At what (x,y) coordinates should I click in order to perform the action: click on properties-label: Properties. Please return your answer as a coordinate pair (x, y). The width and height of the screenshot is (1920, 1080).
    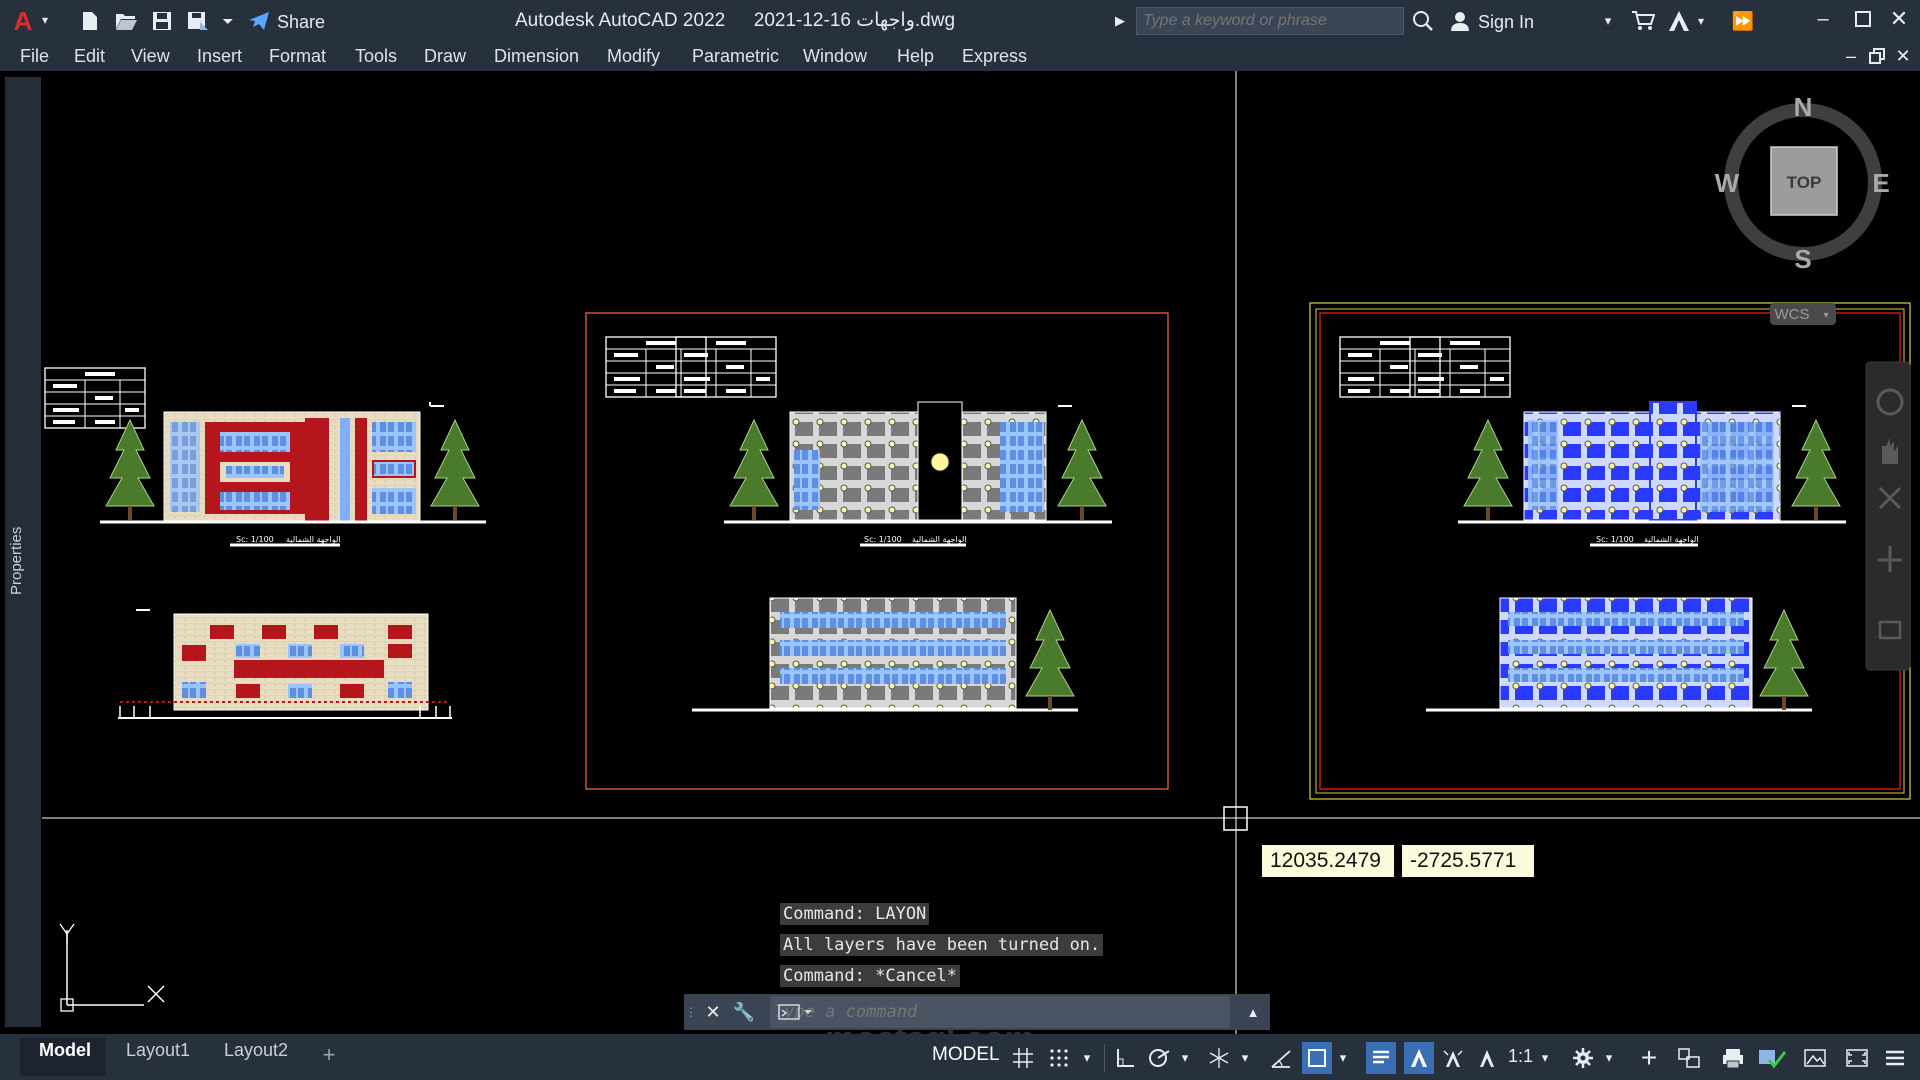
    Looking at the image, I should click on (16, 561).